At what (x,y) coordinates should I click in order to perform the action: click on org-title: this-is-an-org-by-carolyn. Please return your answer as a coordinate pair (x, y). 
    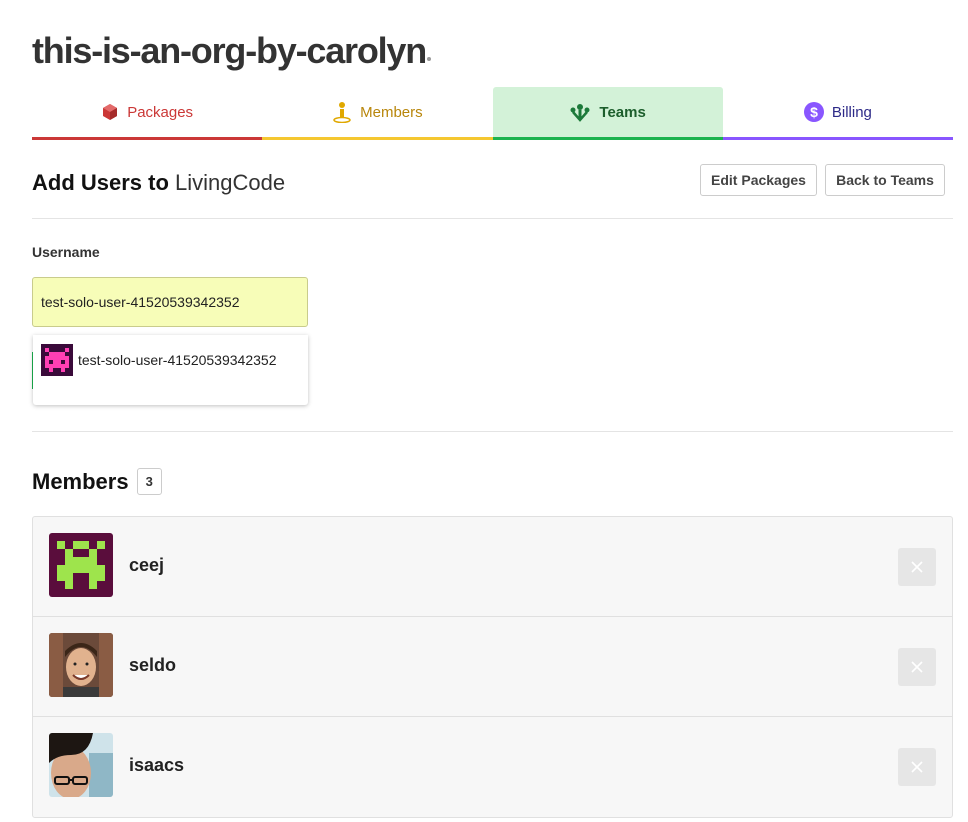
    Looking at the image, I should click on (232, 51).